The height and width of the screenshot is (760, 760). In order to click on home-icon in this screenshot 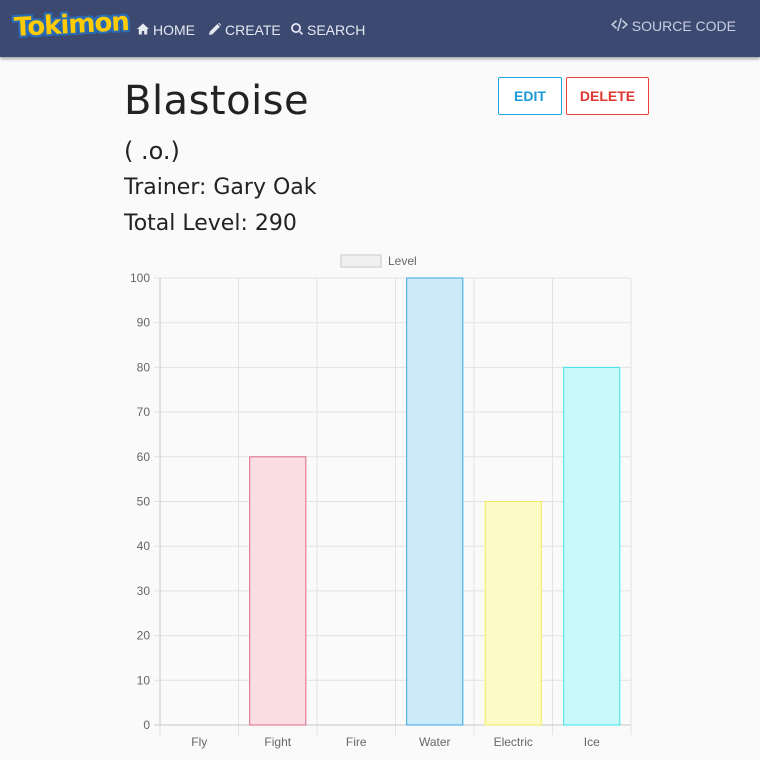, I will do `click(143, 30)`.